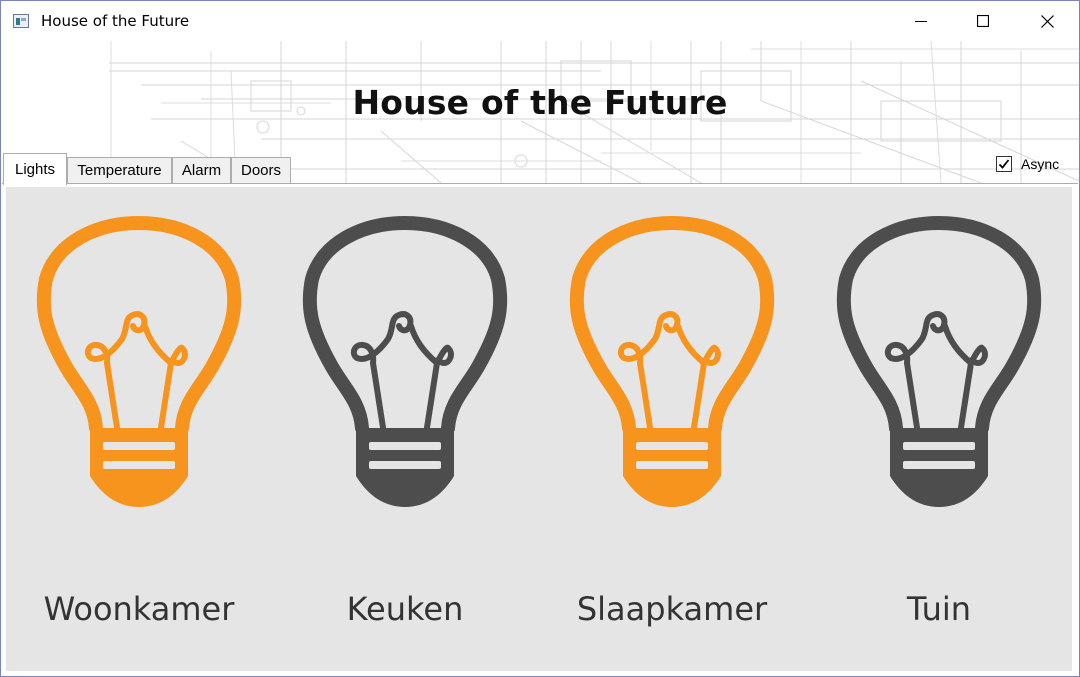 The height and width of the screenshot is (677, 1080). I want to click on close-icon, so click(1047, 21).